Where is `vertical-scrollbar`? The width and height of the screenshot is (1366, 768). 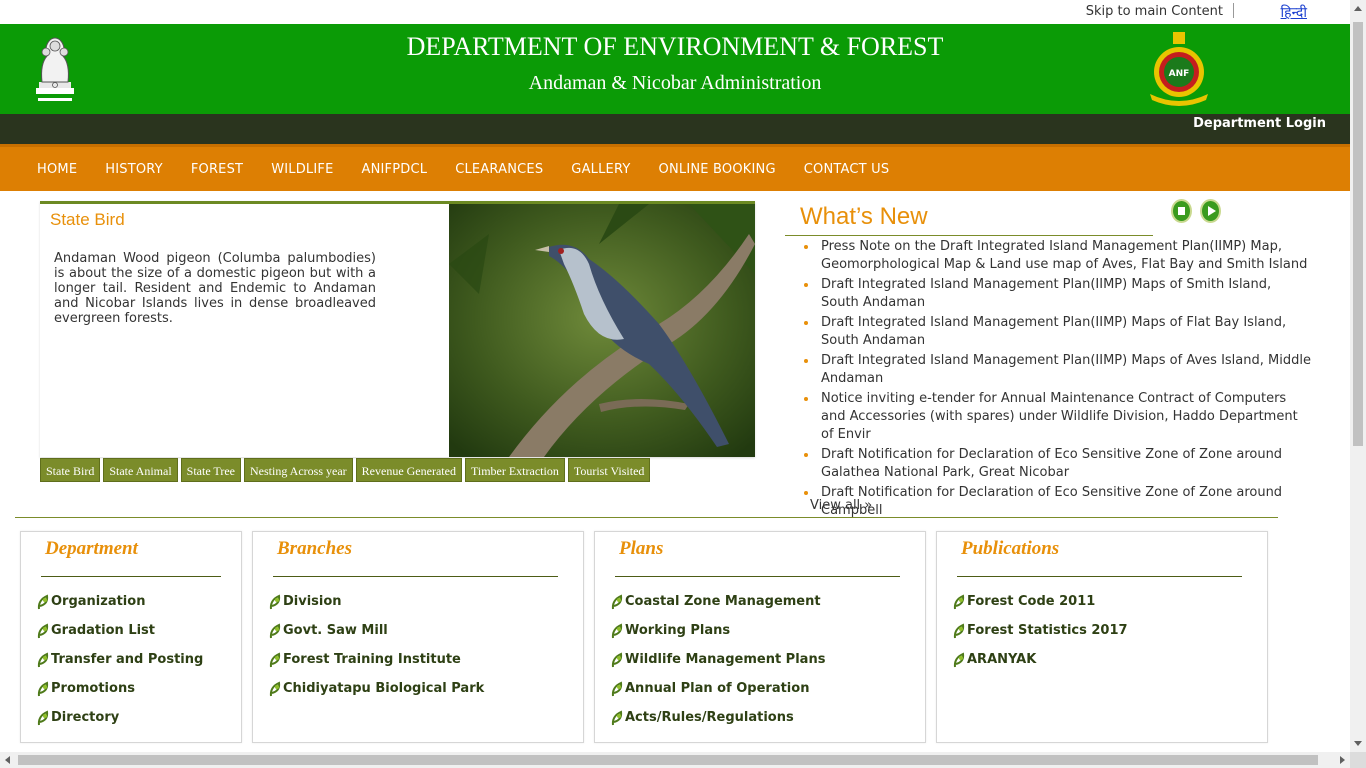
vertical-scrollbar is located at coordinates (1358, 376).